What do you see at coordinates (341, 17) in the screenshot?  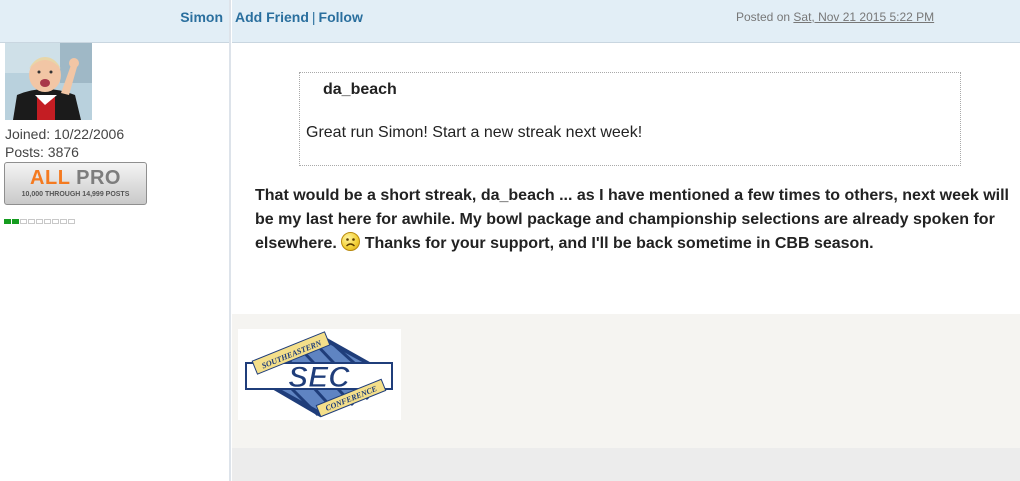 I see `follow-link: Follow` at bounding box center [341, 17].